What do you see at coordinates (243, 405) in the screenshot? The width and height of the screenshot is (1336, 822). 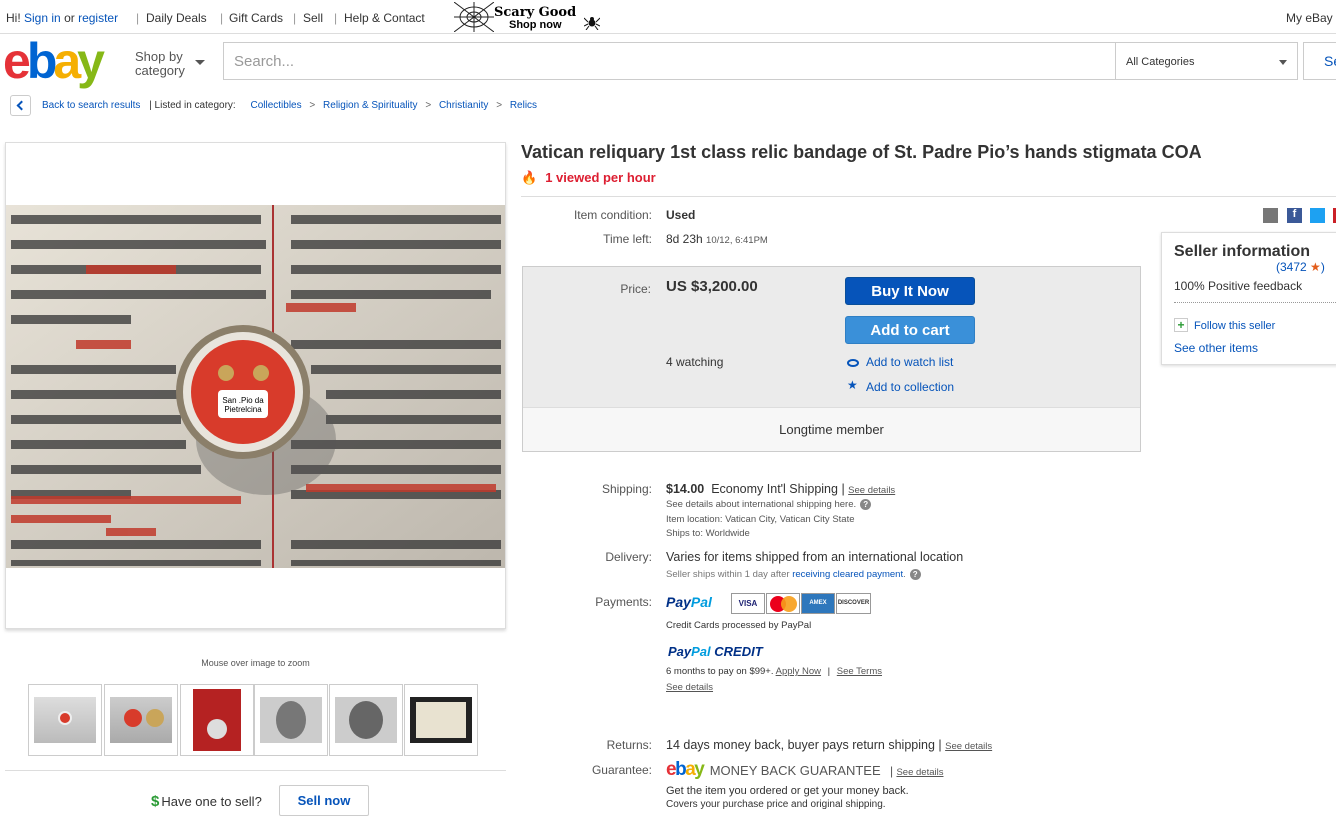 I see `relic-label: San .Pio da Pietrelcina` at bounding box center [243, 405].